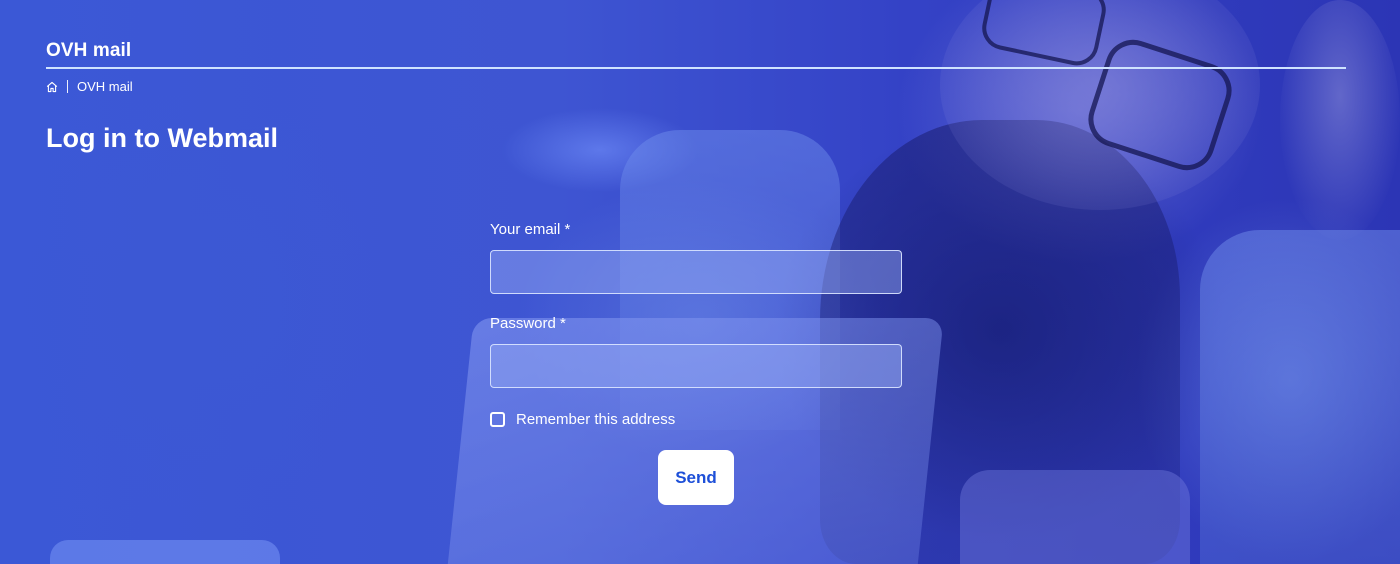 This screenshot has width=1400, height=564. Describe the element at coordinates (696, 419) in the screenshot. I see `remember-address-row: Remember this address` at that location.